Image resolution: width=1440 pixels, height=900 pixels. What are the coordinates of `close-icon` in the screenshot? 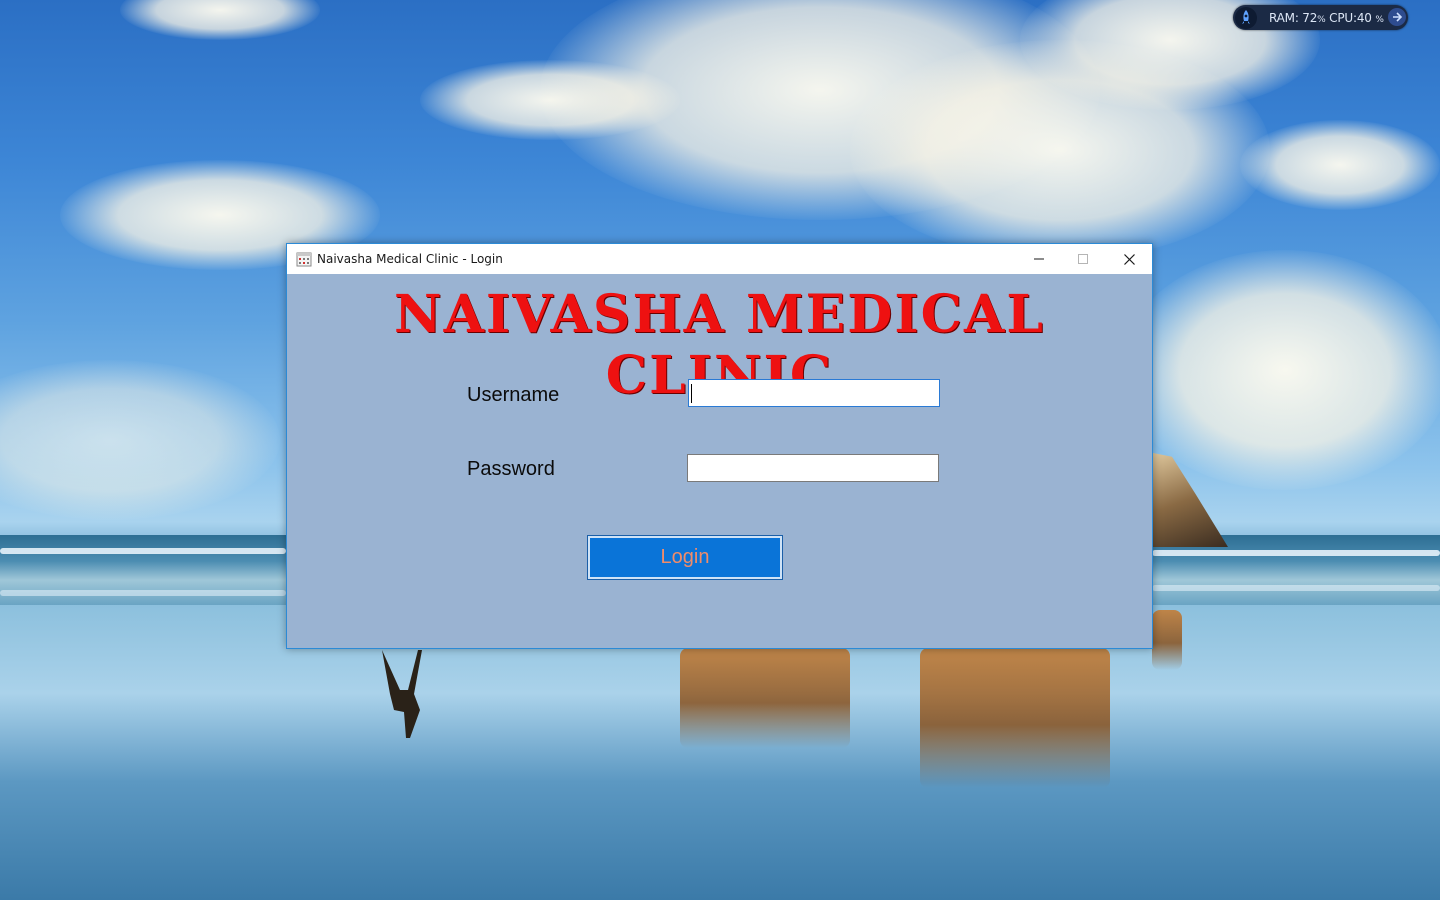 It's located at (1129, 259).